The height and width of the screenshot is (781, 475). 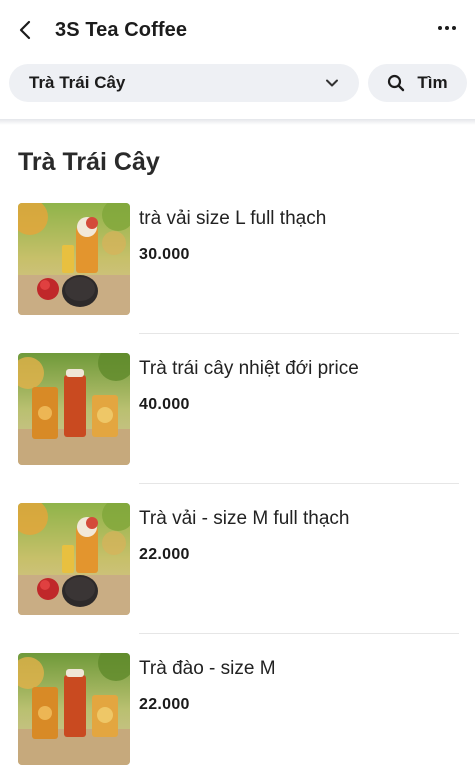 I want to click on search-button: Tìm, so click(x=417, y=83).